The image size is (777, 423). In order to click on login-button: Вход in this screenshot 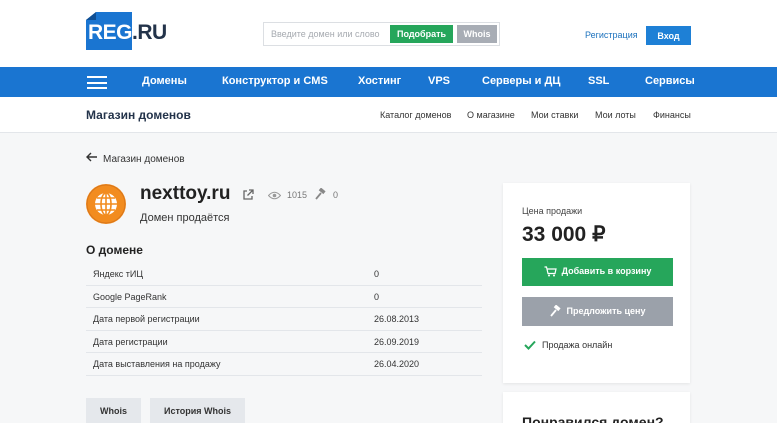, I will do `click(668, 35)`.